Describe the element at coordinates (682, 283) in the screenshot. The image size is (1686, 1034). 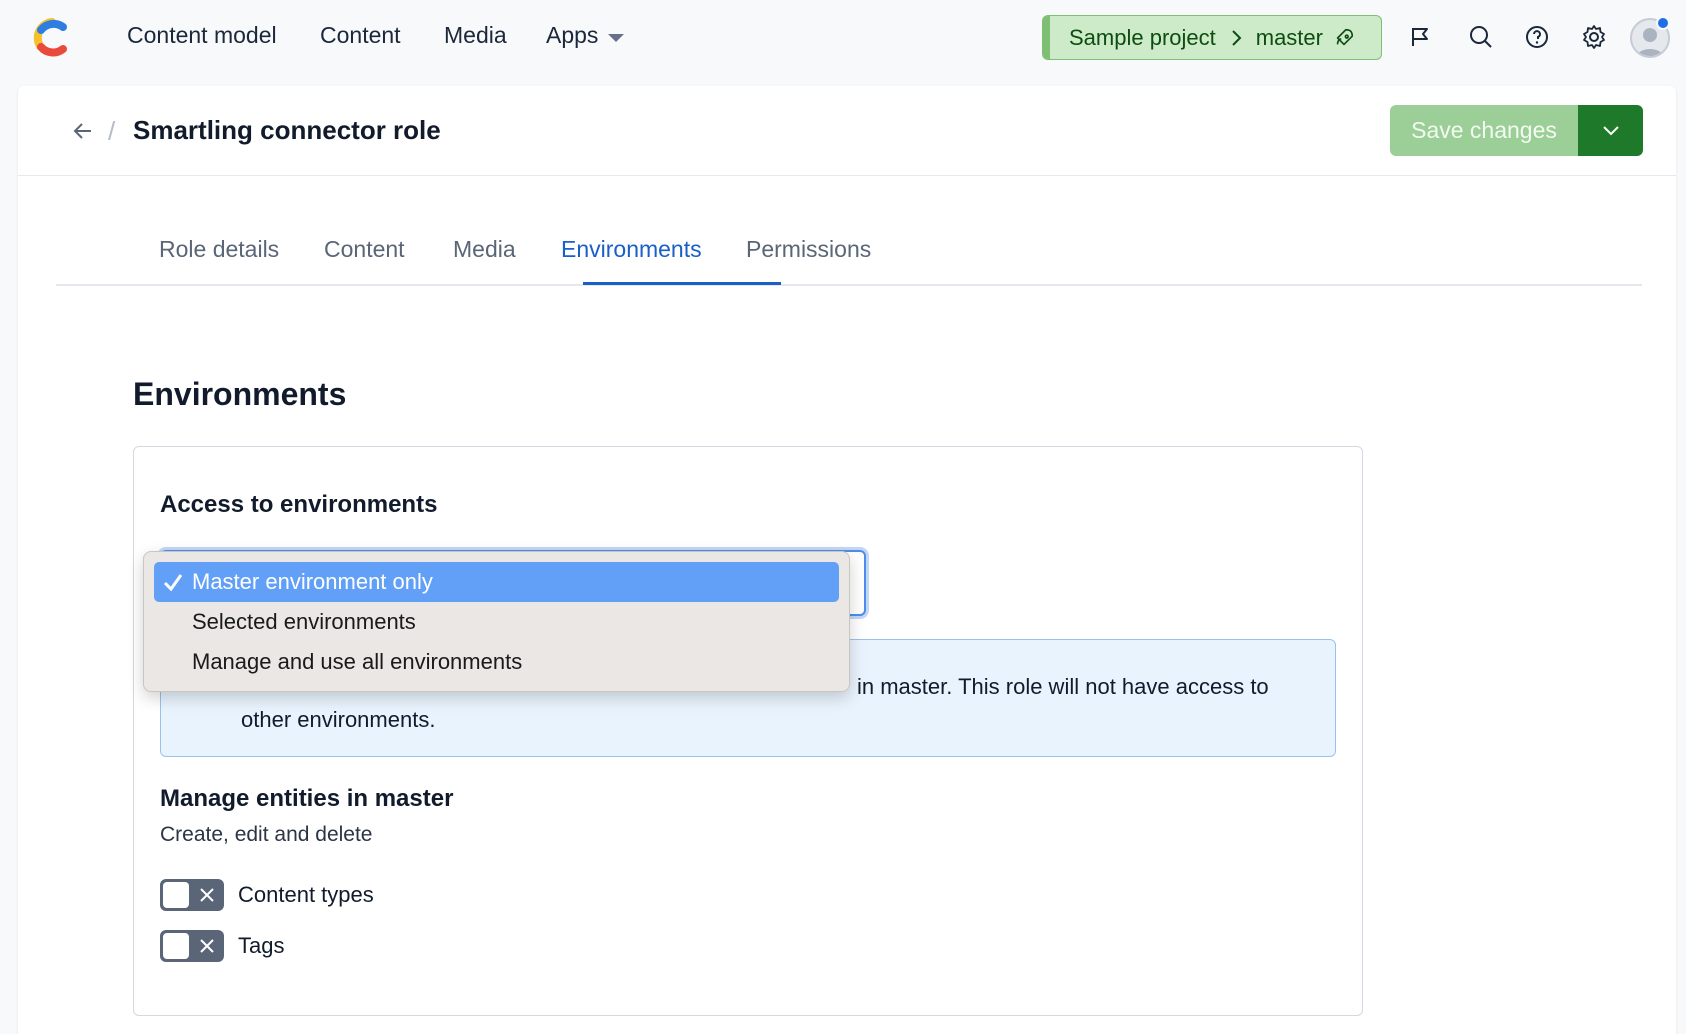
I see `active-tab-indicator` at that location.